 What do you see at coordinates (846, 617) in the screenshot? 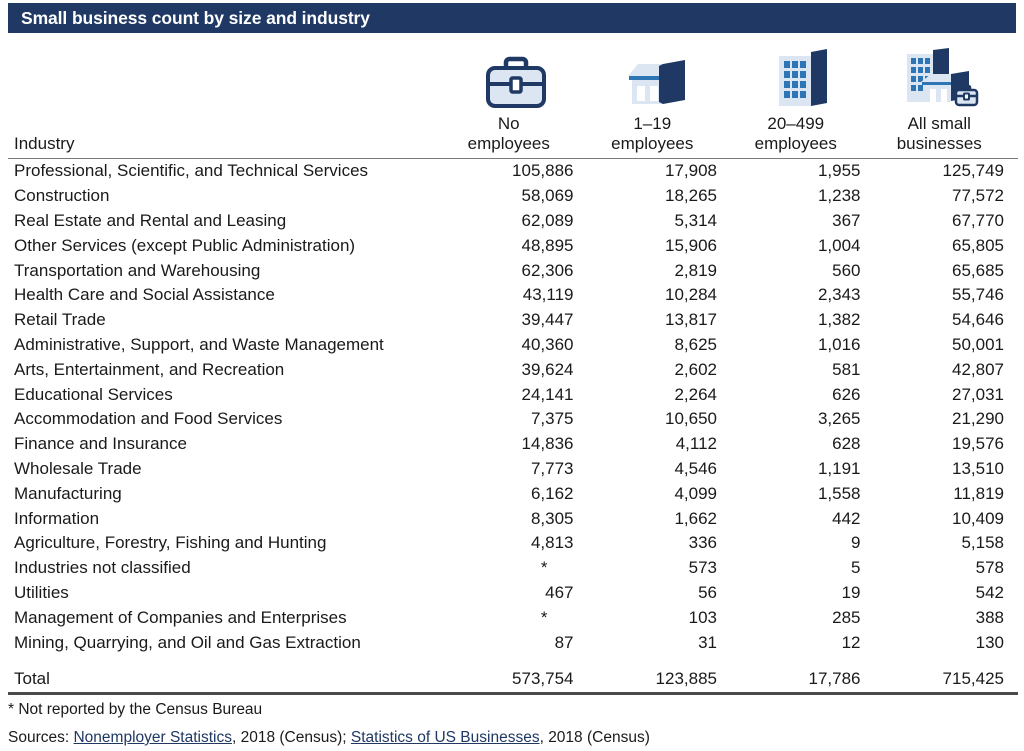
I see `row-value-emp-20-499: 285` at bounding box center [846, 617].